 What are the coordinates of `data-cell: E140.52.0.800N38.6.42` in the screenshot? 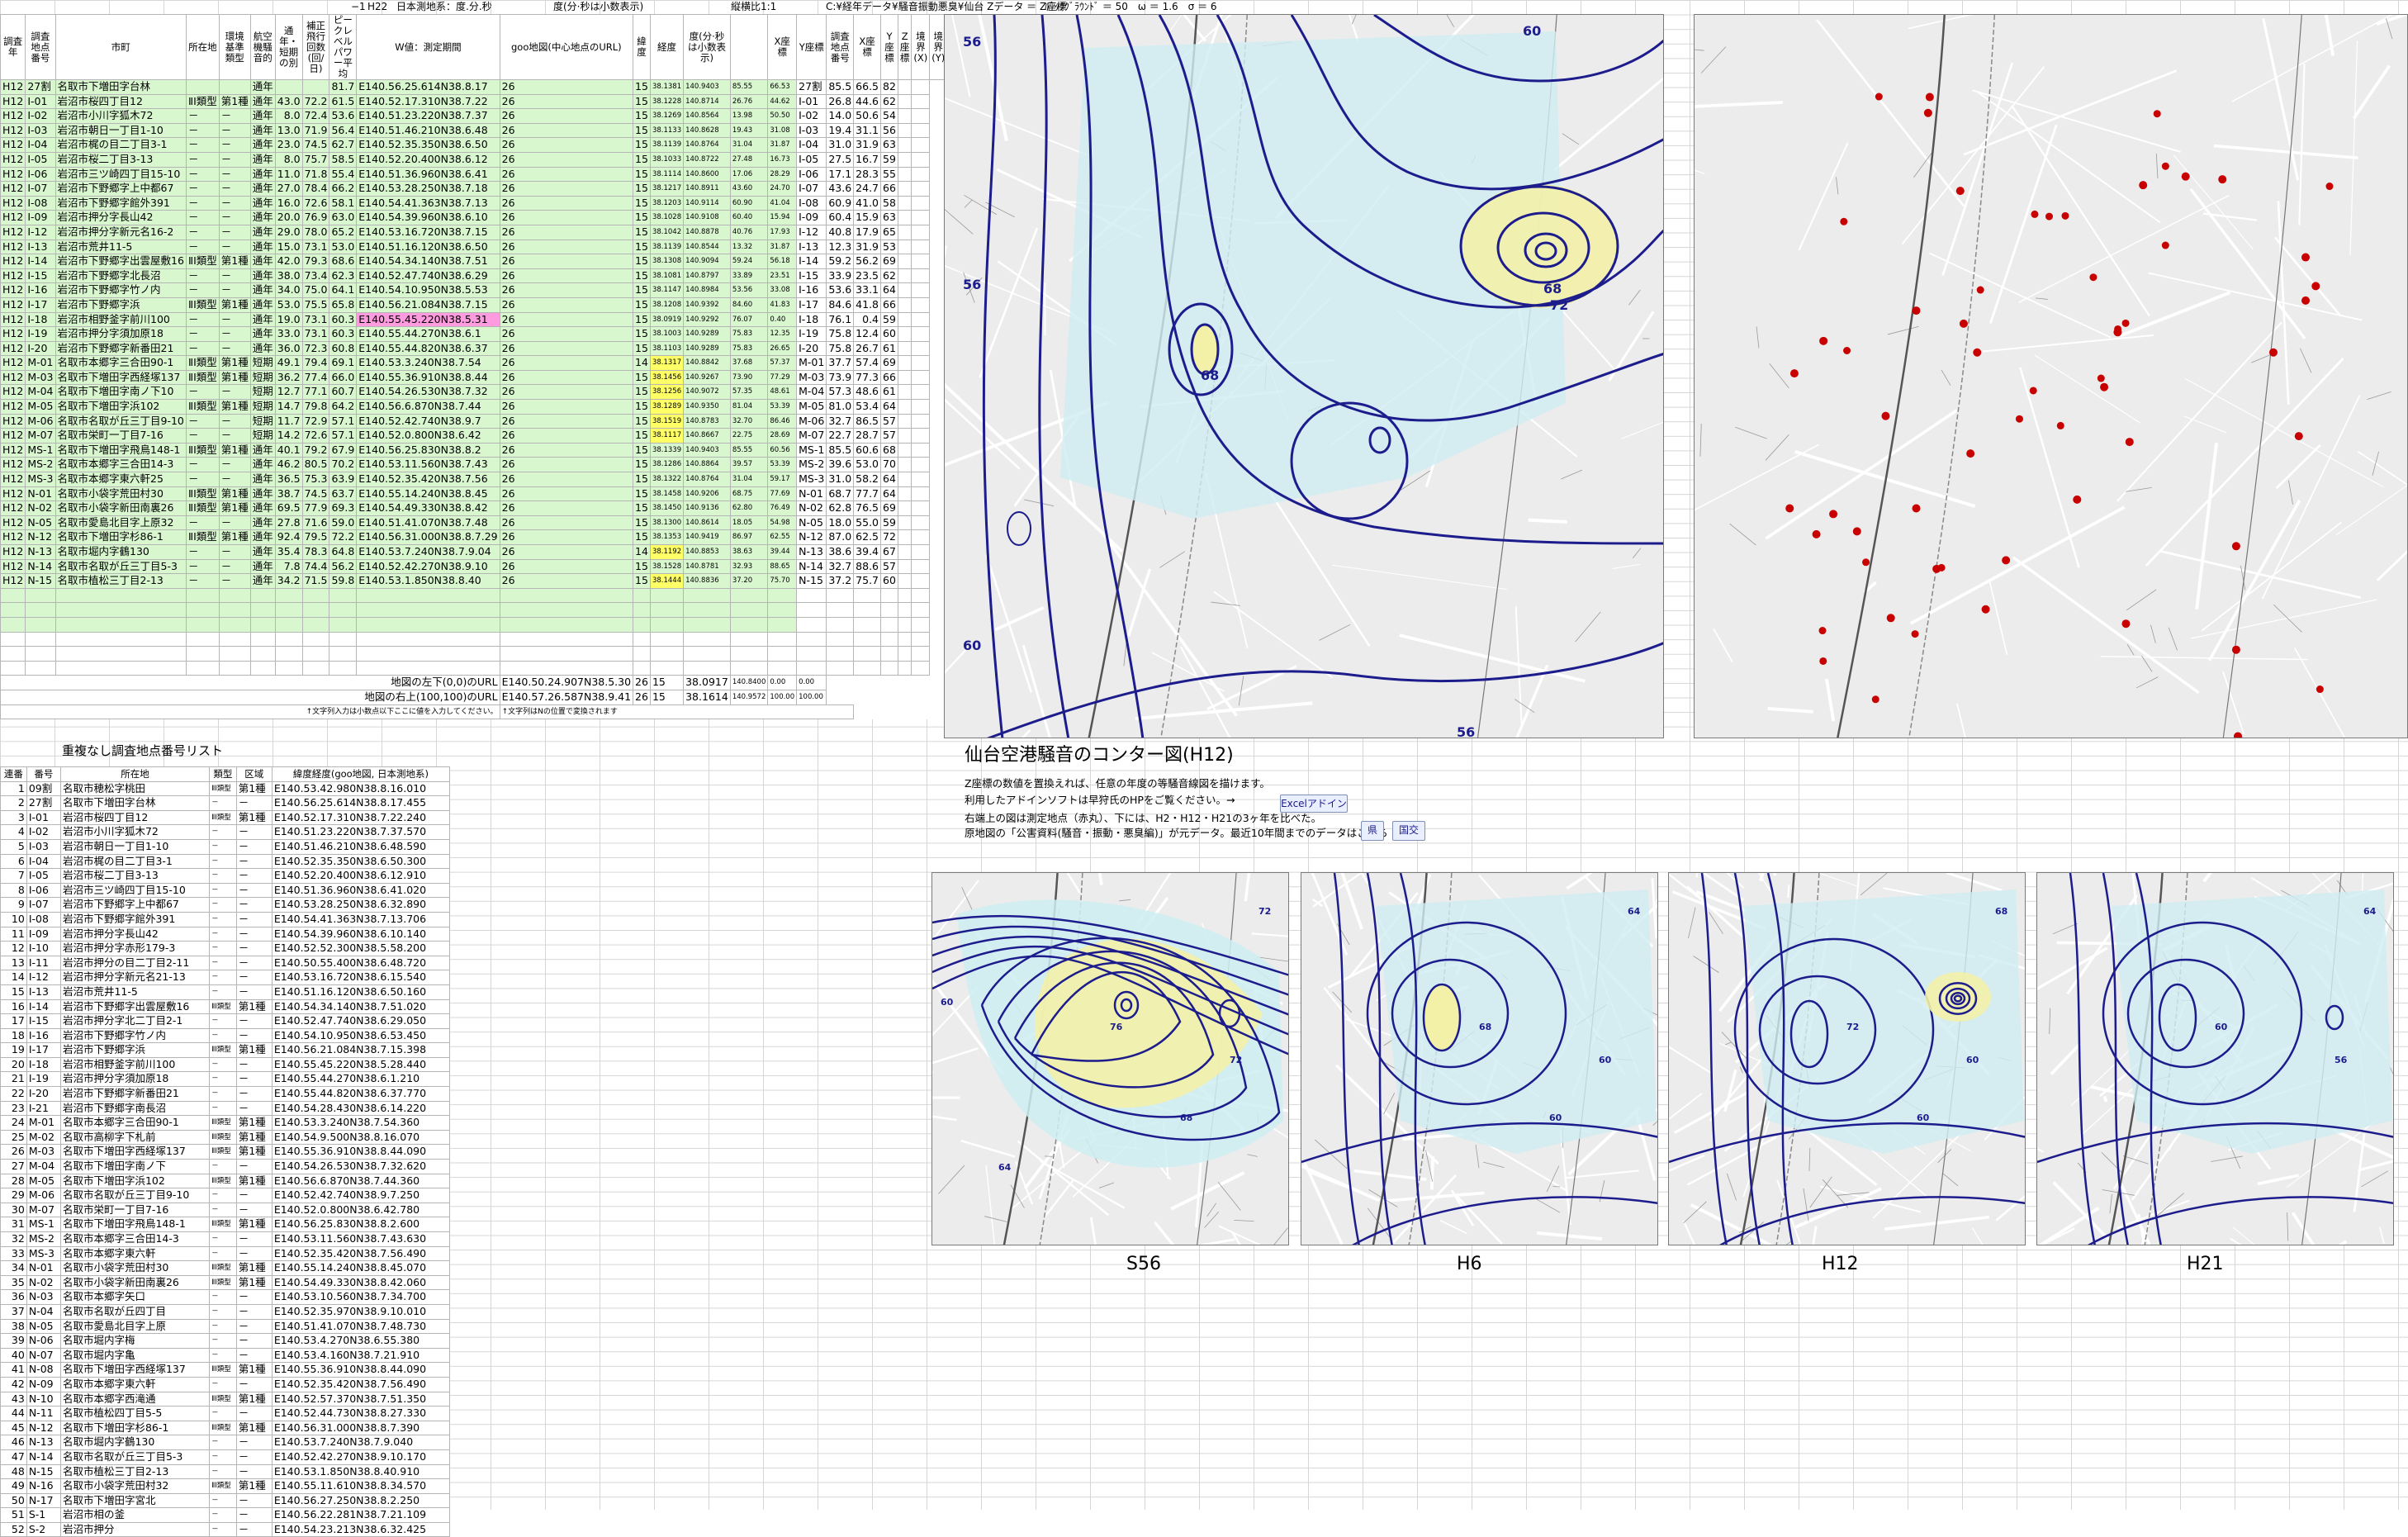 It's located at (428, 437).